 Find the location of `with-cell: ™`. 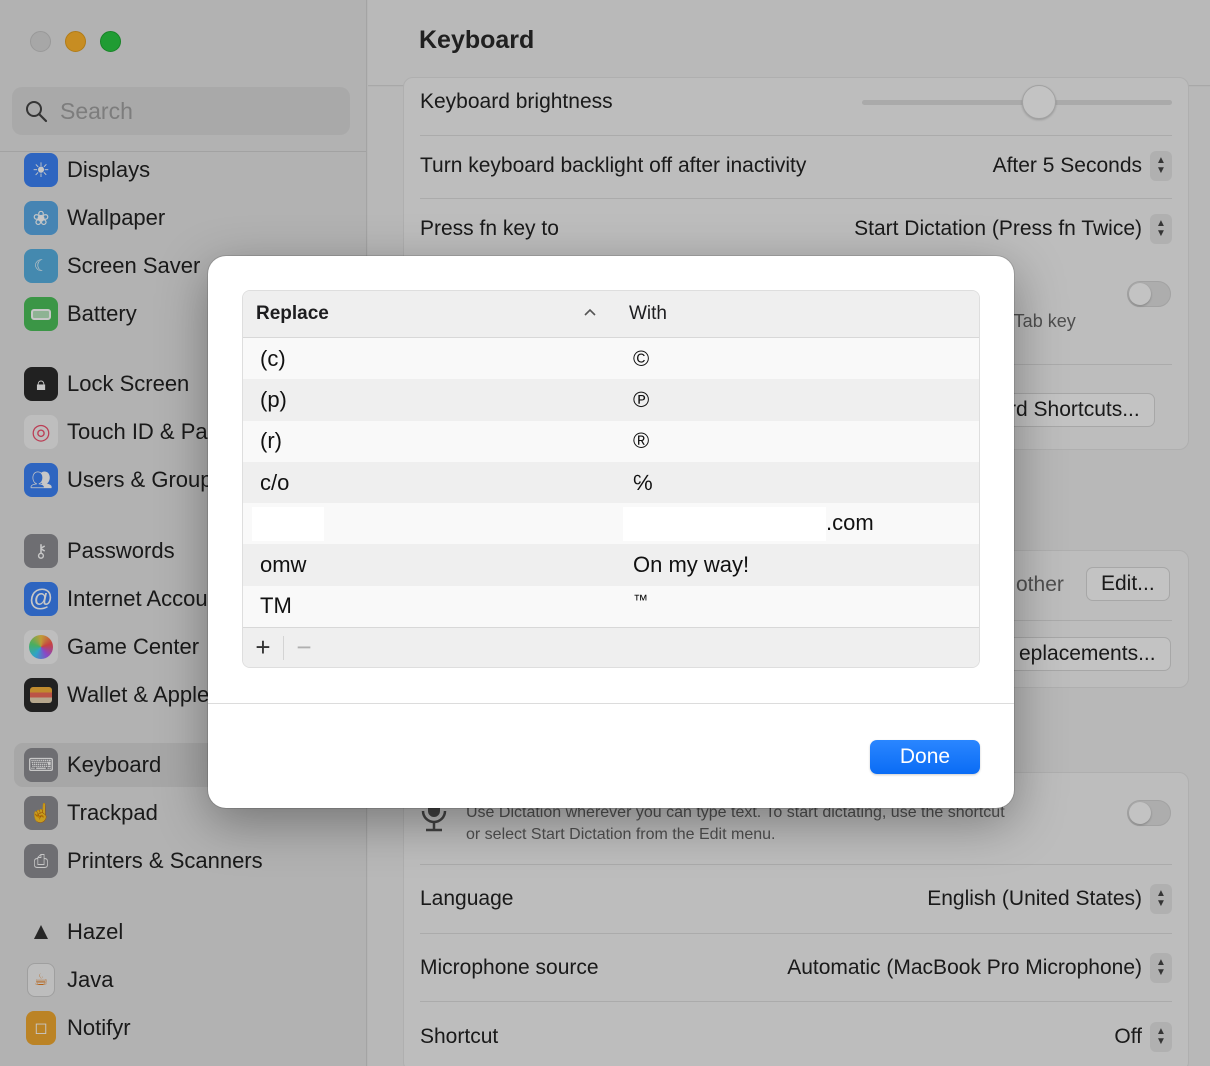

with-cell: ™ is located at coordinates (640, 600).